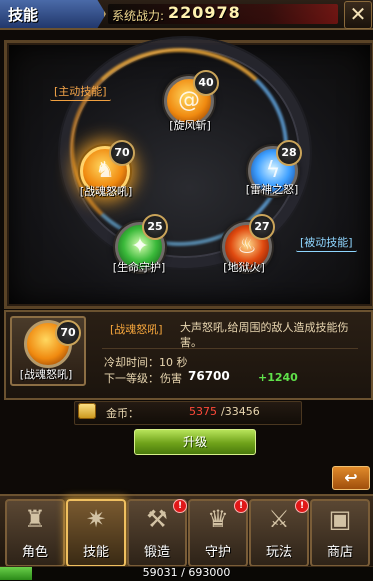  I want to click on nav-character: ♜ 角色, so click(35, 533).